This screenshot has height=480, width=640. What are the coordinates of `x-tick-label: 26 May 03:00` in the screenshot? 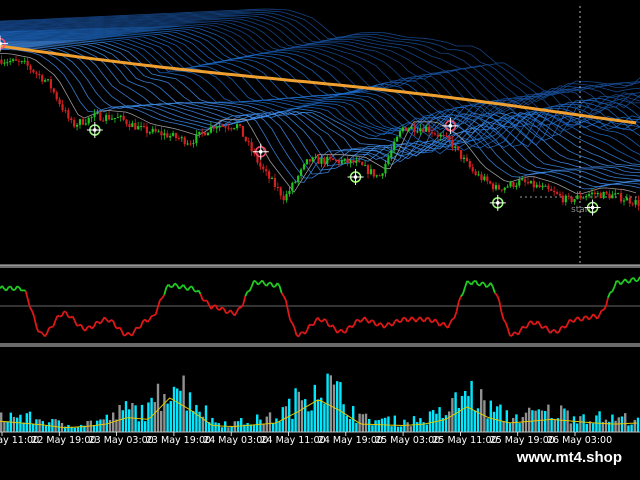 It's located at (579, 440).